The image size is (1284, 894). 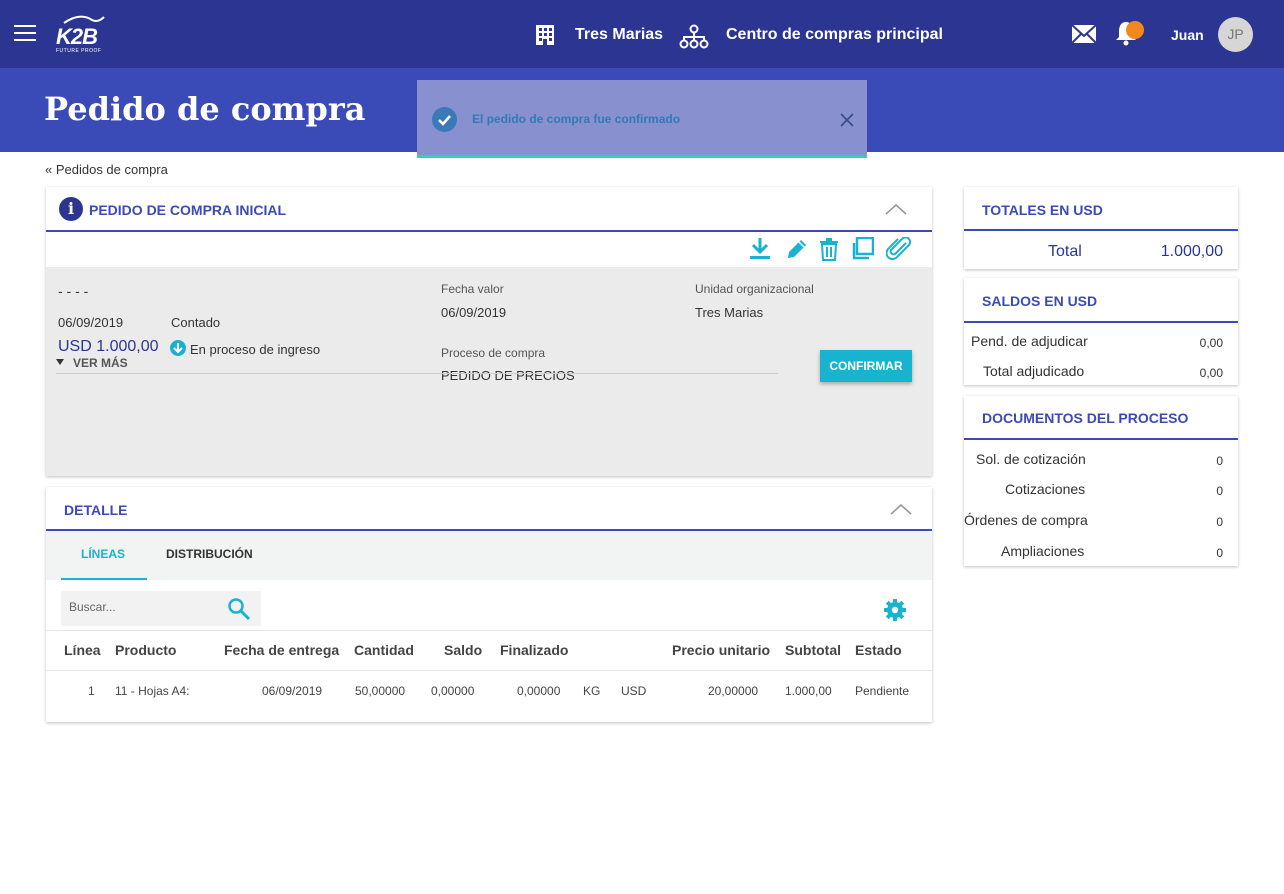 What do you see at coordinates (489, 630) in the screenshot?
I see `table-top-line` at bounding box center [489, 630].